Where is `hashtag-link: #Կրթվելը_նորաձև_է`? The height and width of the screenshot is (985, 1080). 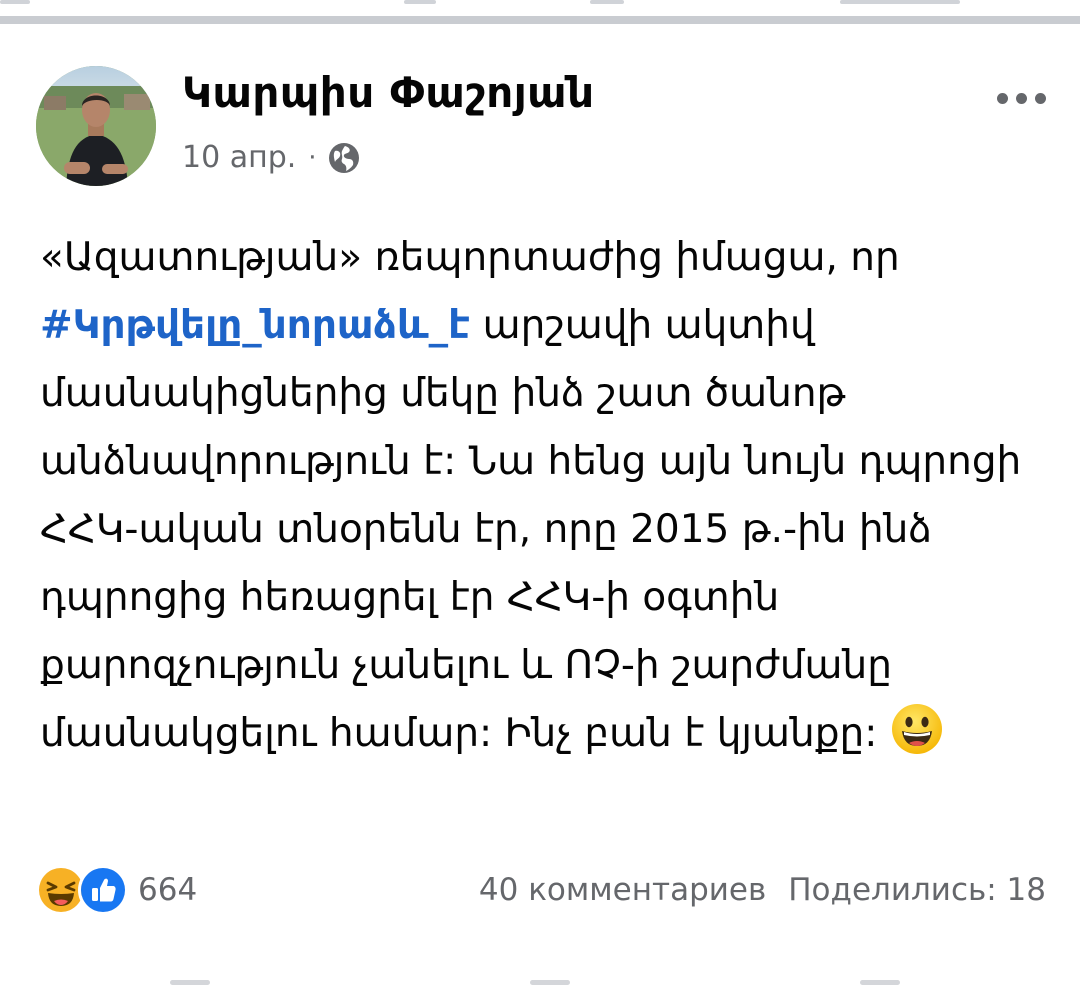 hashtag-link: #Կրթվելը_նորաձև_է is located at coordinates (255, 325).